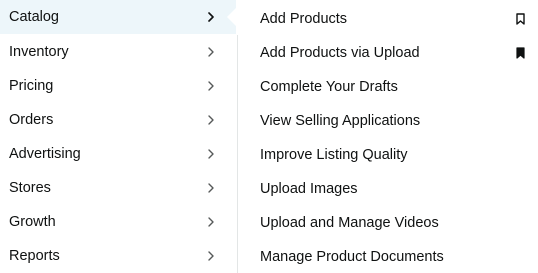 This screenshot has width=538, height=273. Describe the element at coordinates (334, 155) in the screenshot. I see `submenu-item-label: Improve Listing Quality` at that location.